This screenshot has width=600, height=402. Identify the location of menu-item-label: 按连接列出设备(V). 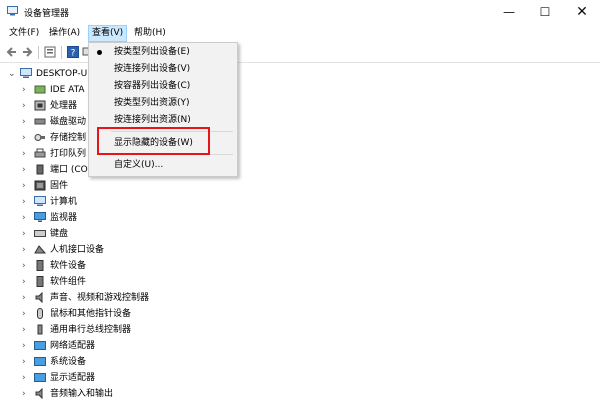
(152, 69).